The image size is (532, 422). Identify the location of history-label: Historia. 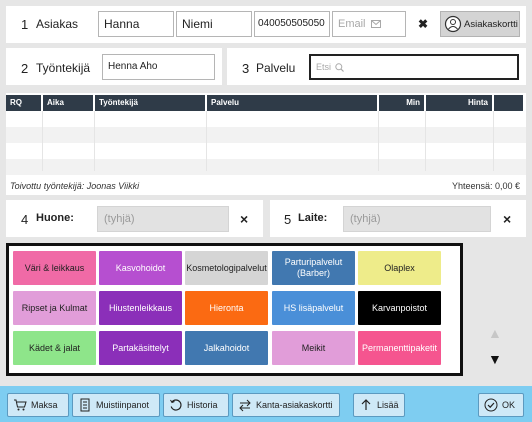
(202, 405).